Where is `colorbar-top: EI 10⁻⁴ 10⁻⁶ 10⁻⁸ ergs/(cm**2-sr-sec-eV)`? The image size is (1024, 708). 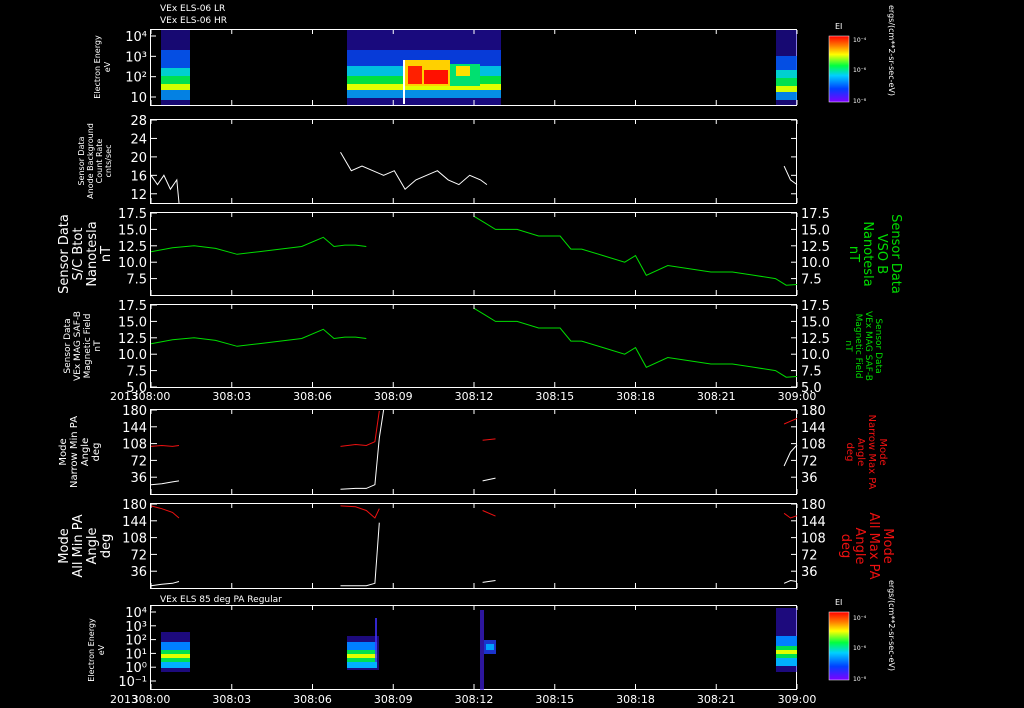
colorbar-top: EI 10⁻⁴ 10⁻⁶ 10⁻⁸ ergs/(cm**2-sr-sec-eV) is located at coordinates (862, 55).